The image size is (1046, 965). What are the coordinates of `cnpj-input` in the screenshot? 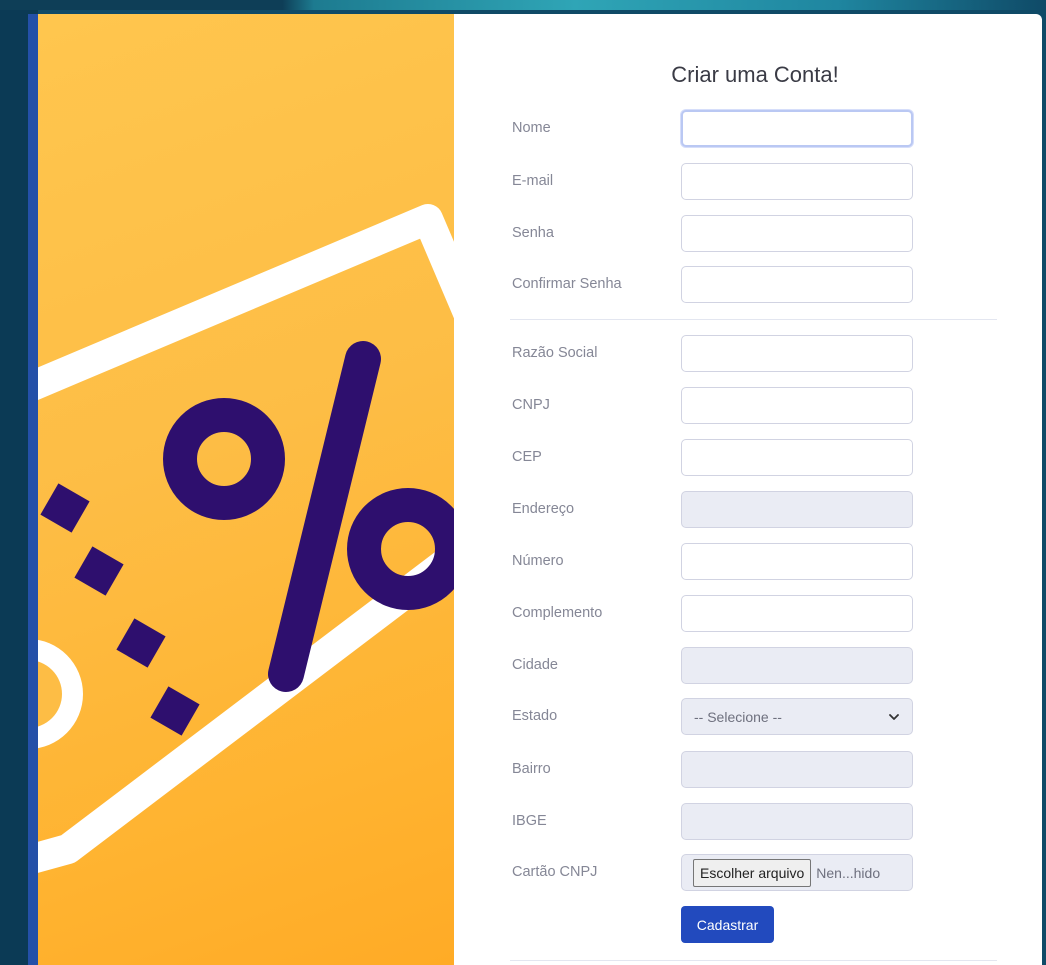 It's located at (797, 405).